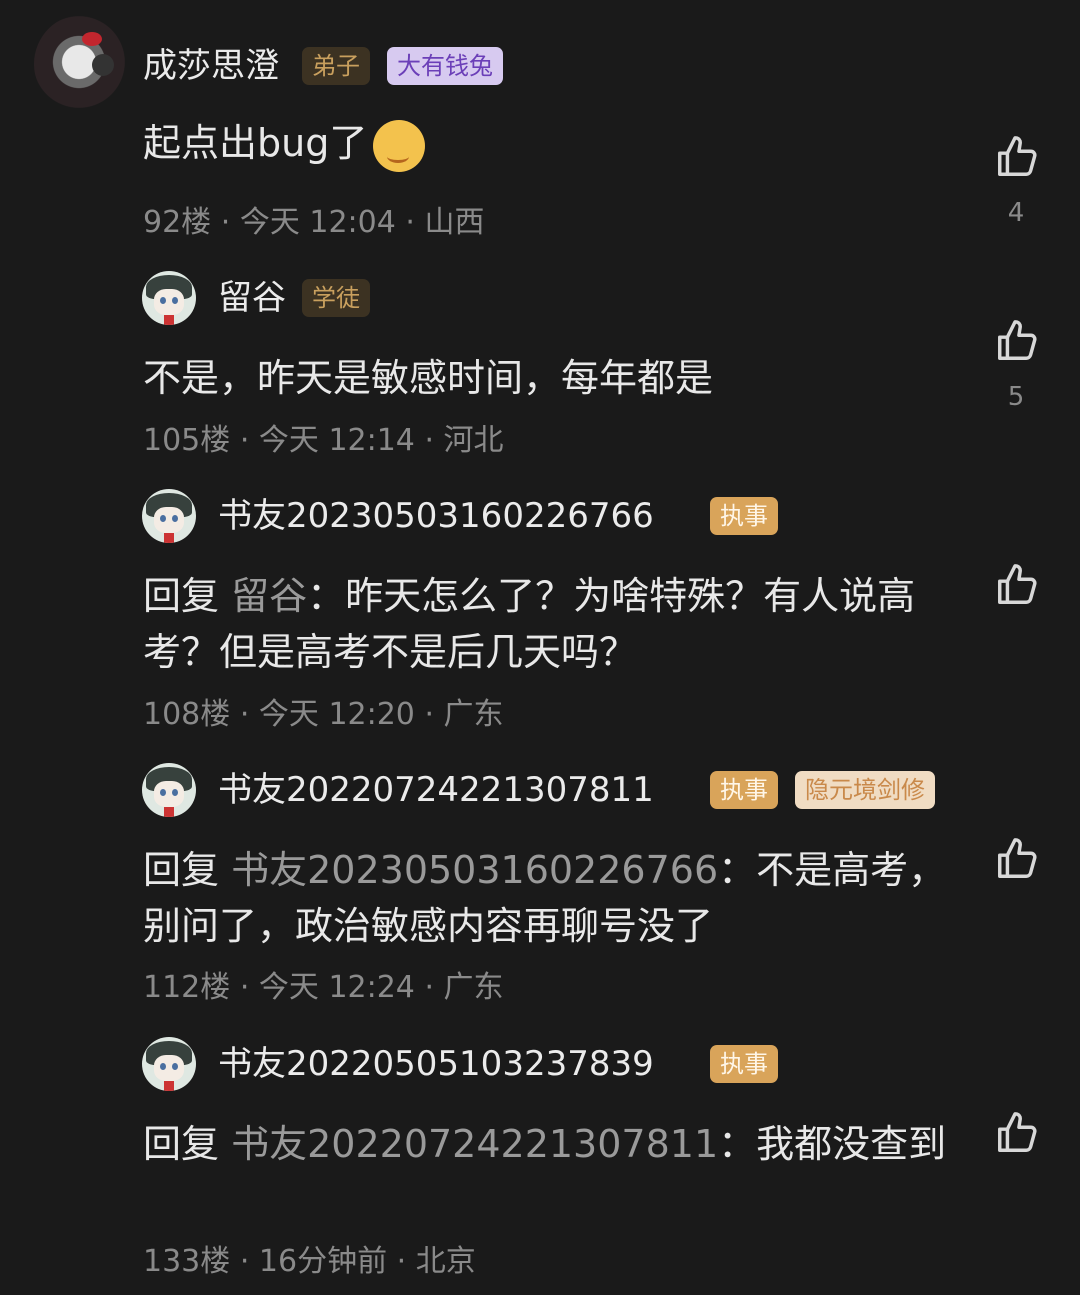 This screenshot has width=1080, height=1295. What do you see at coordinates (529, 624) in the screenshot?
I see `comment-text: 回复 留谷：昨天怎么了？为啥特殊？有人说高考？但是高考不是后几天吗？` at bounding box center [529, 624].